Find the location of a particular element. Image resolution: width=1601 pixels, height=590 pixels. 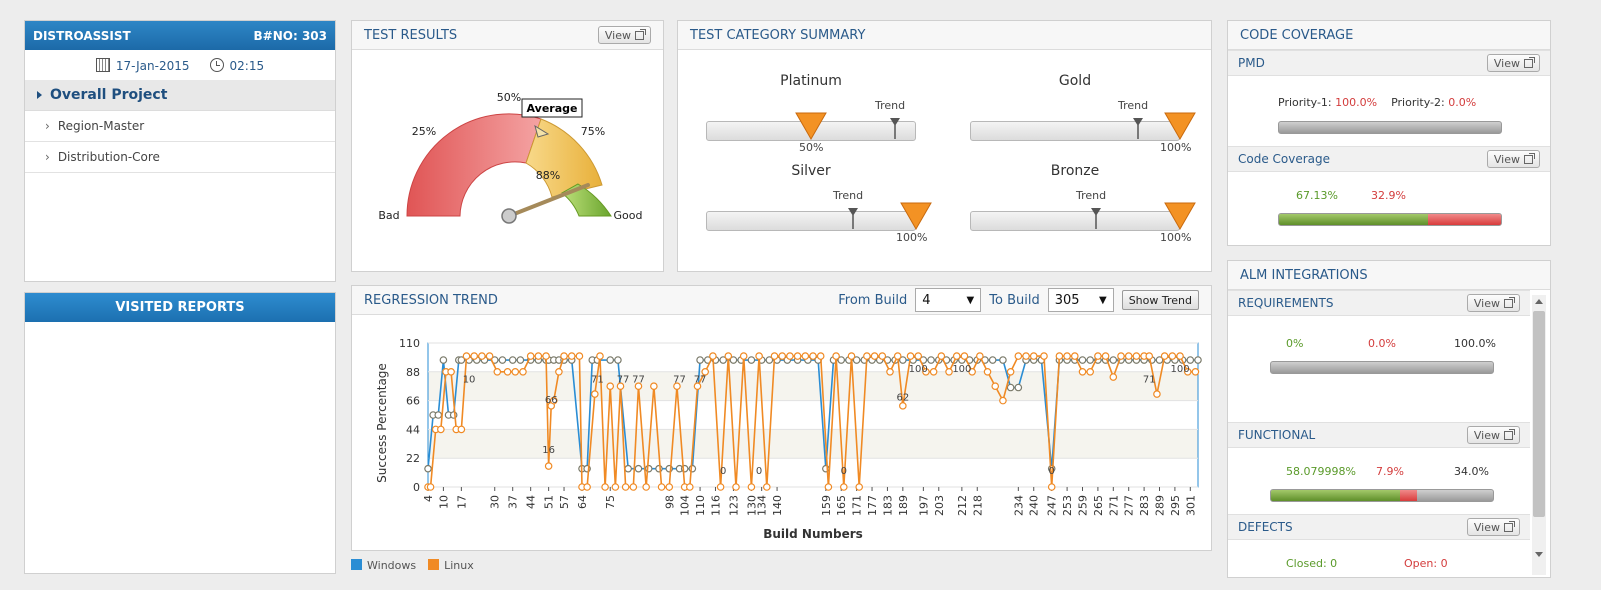

nav-item-distribution-core: › Distribution-Core is located at coordinates (180, 157).